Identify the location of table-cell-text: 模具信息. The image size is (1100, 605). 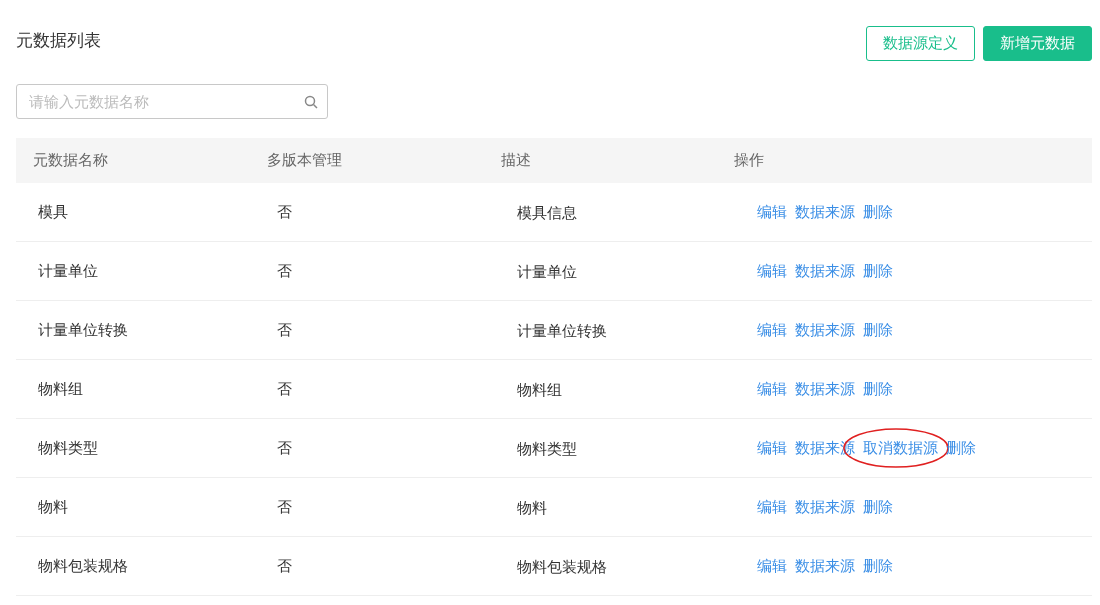
(546, 213).